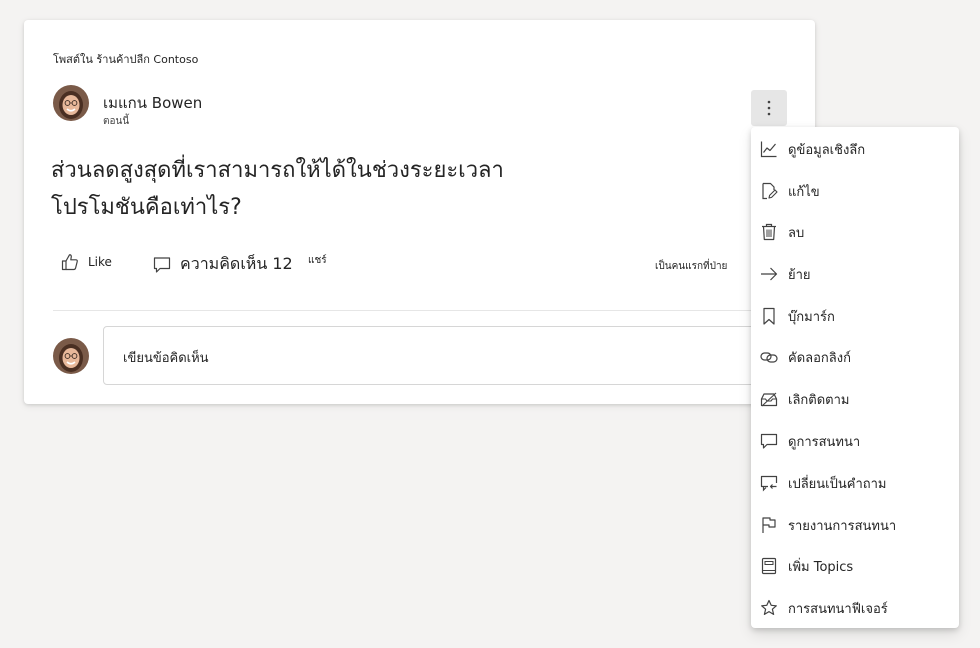 Image resolution: width=980 pixels, height=648 pixels. Describe the element at coordinates (821, 567) in the screenshot. I see `menu-item-label: เพิ่ม Topics` at that location.